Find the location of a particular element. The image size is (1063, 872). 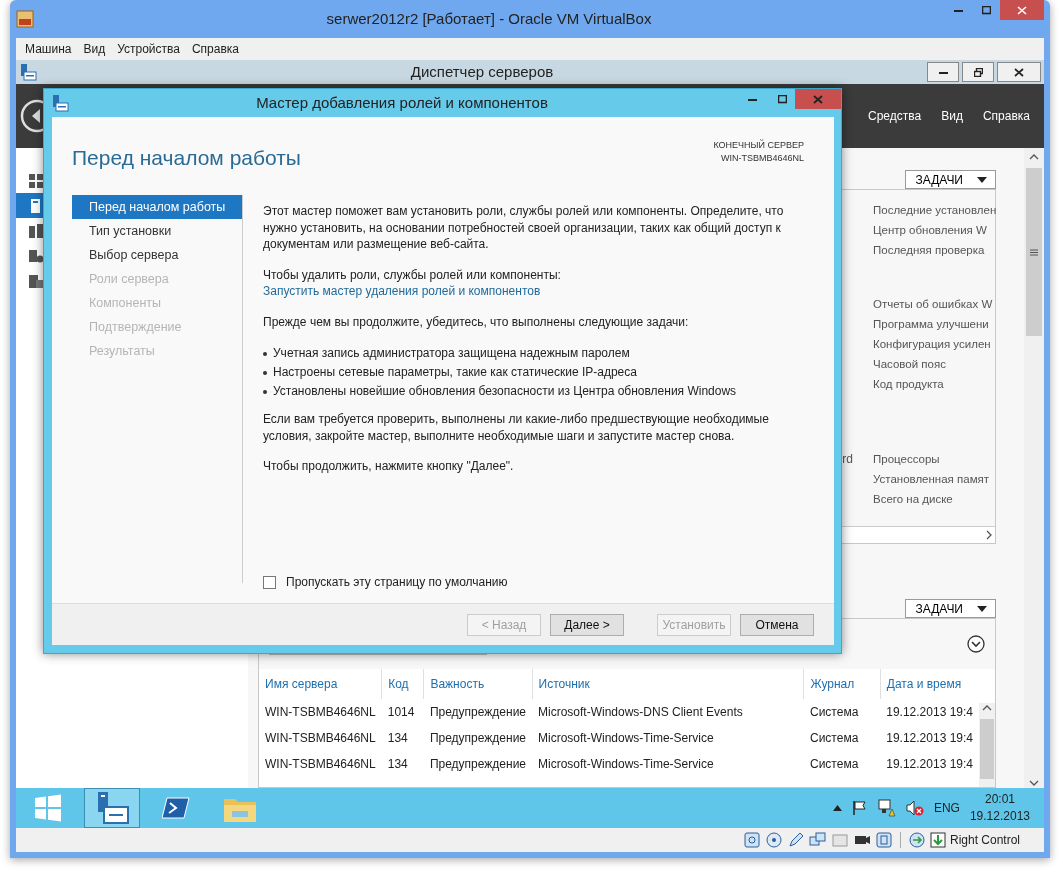

list-text: Учетная запись администратора защищена надежным паролем is located at coordinates (451, 353).